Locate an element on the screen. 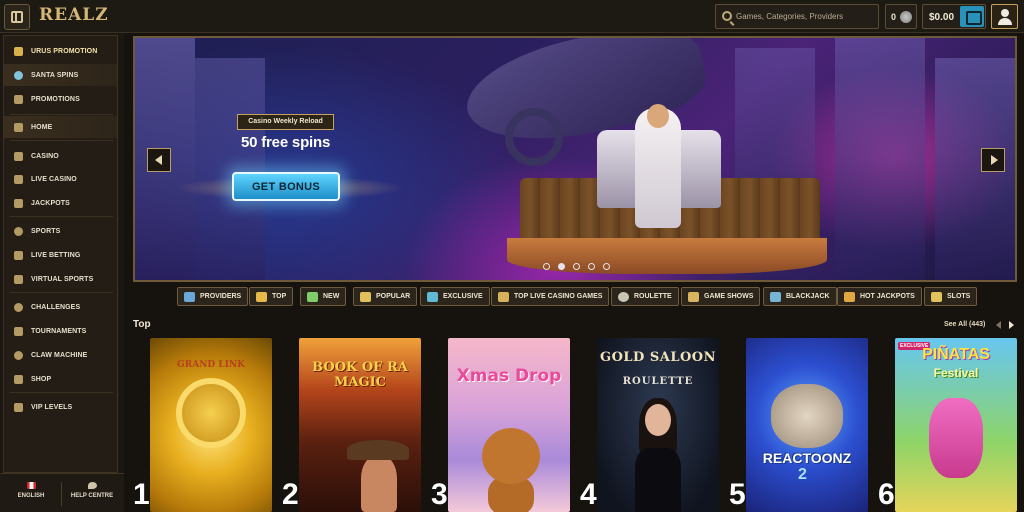 This screenshot has height=512, width=1024. game-card-book-of-ra-magic: BOOK OF RA MAGIC is located at coordinates (360, 425).